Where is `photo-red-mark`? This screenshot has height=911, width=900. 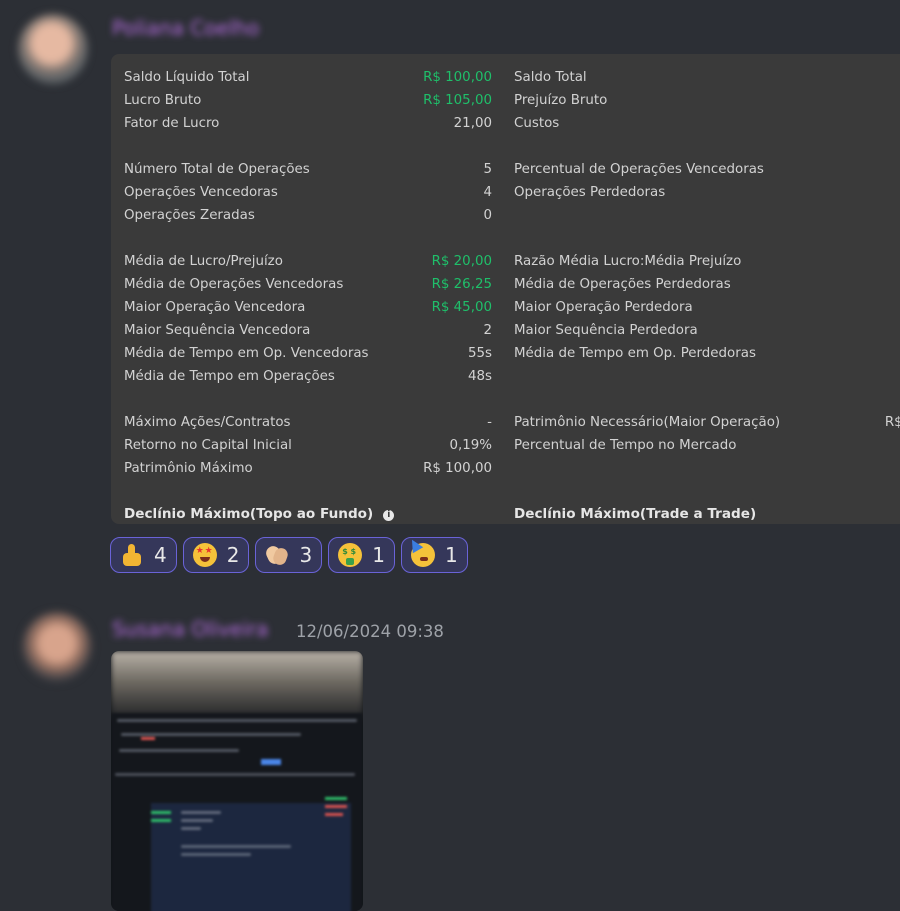 photo-red-mark is located at coordinates (148, 738).